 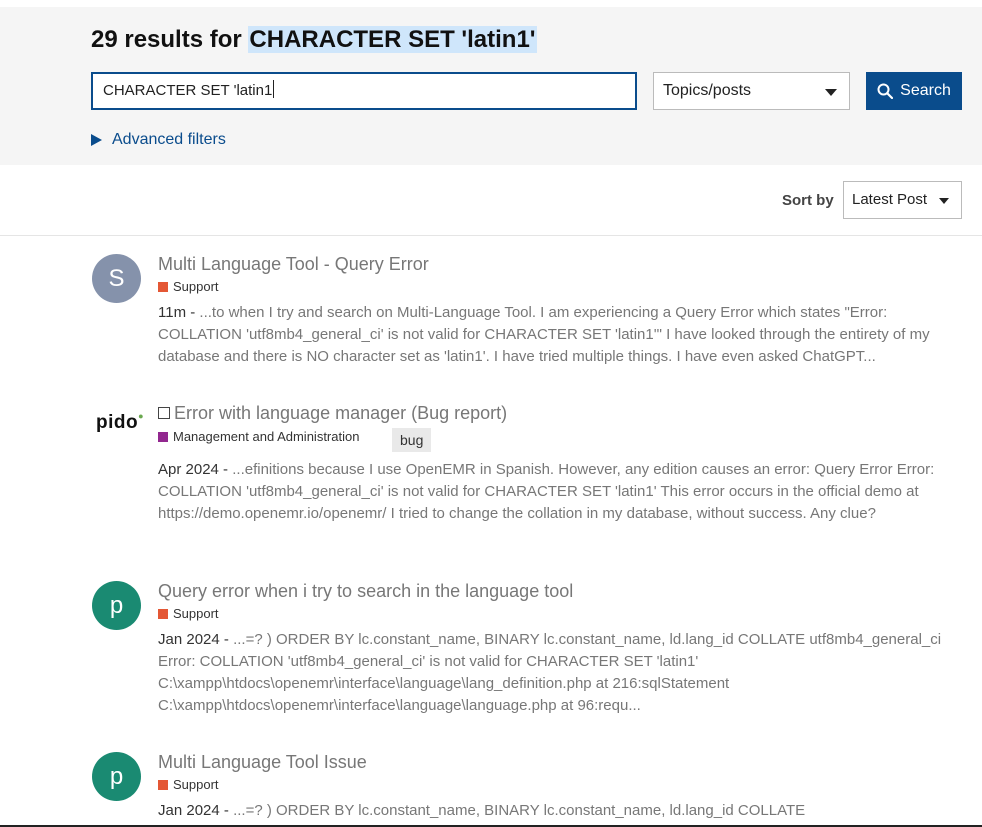 I want to click on checkbox-icon, so click(x=164, y=413).